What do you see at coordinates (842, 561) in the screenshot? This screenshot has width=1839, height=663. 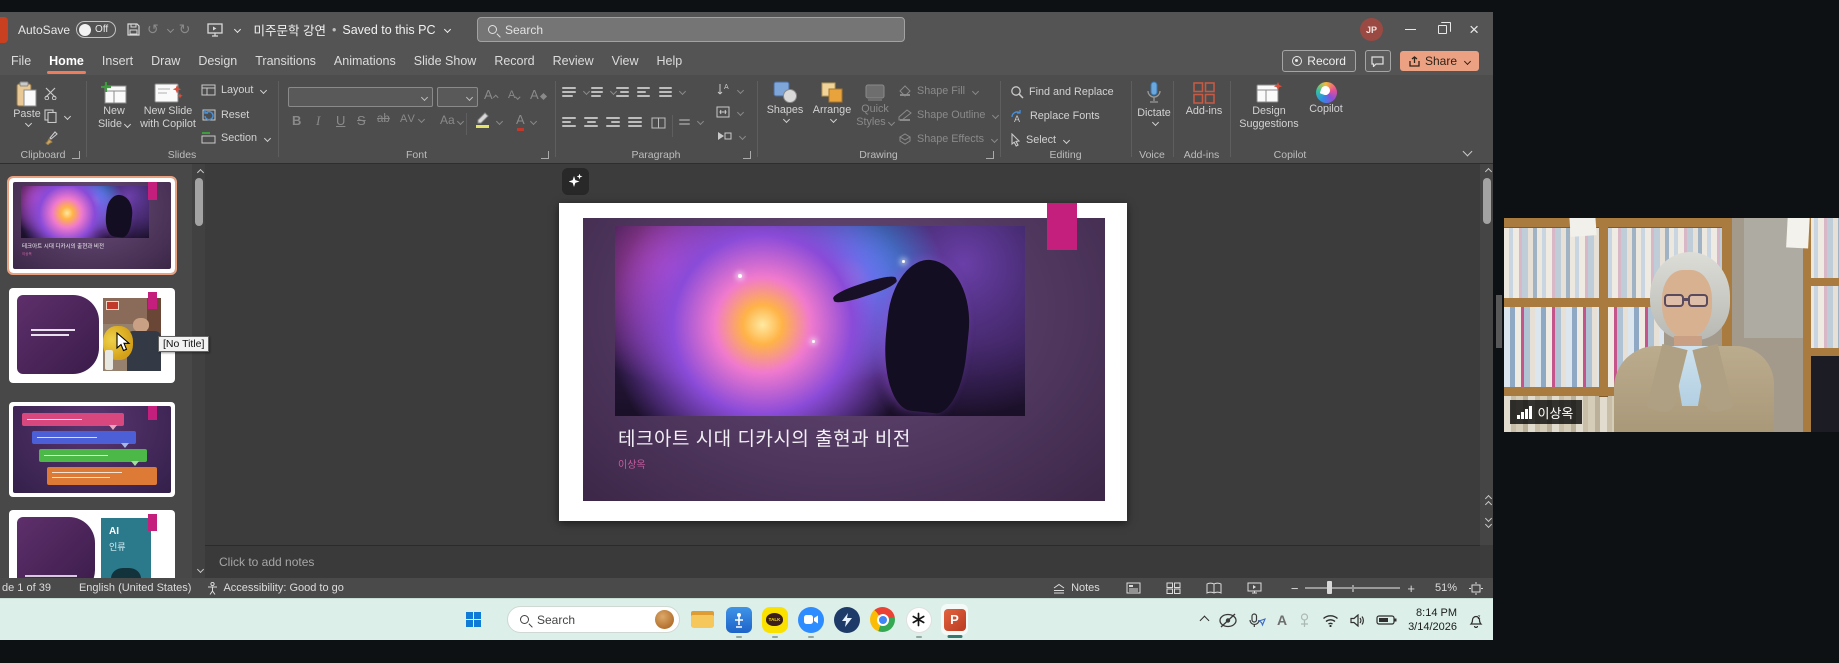 I see `notes-pane: Click to add notes` at bounding box center [842, 561].